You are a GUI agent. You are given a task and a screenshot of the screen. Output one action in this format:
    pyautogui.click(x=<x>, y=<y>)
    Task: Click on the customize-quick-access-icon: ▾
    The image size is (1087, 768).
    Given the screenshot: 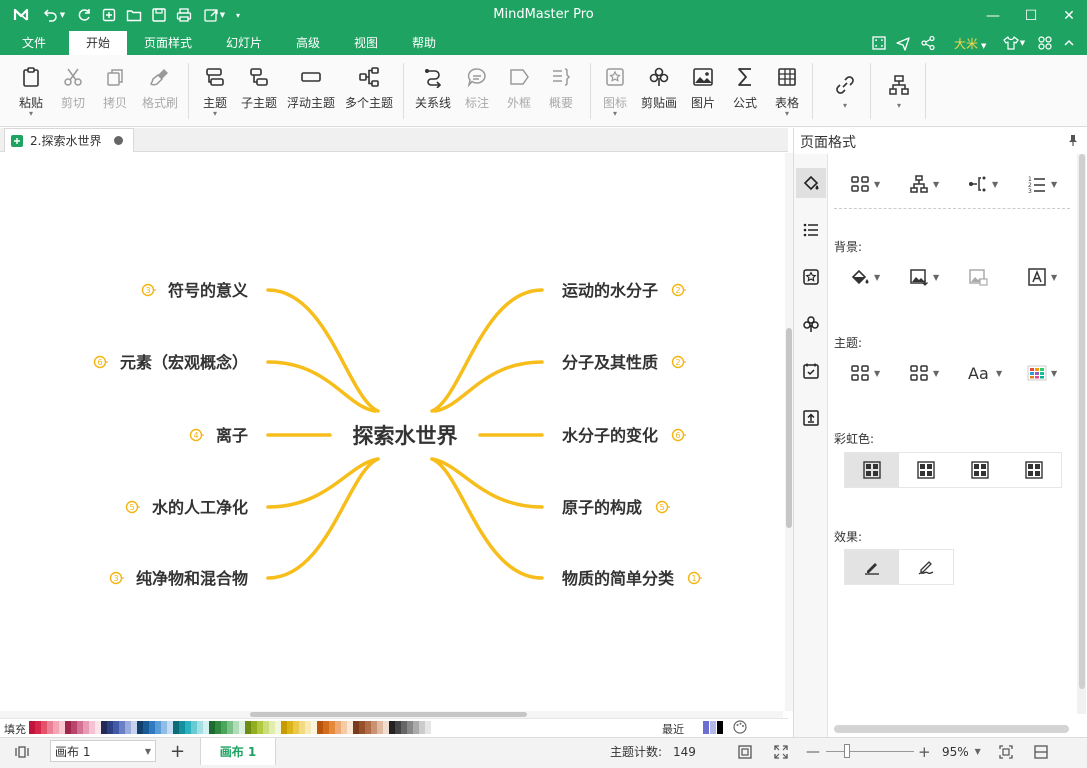 What is the action you would take?
    pyautogui.click(x=238, y=15)
    